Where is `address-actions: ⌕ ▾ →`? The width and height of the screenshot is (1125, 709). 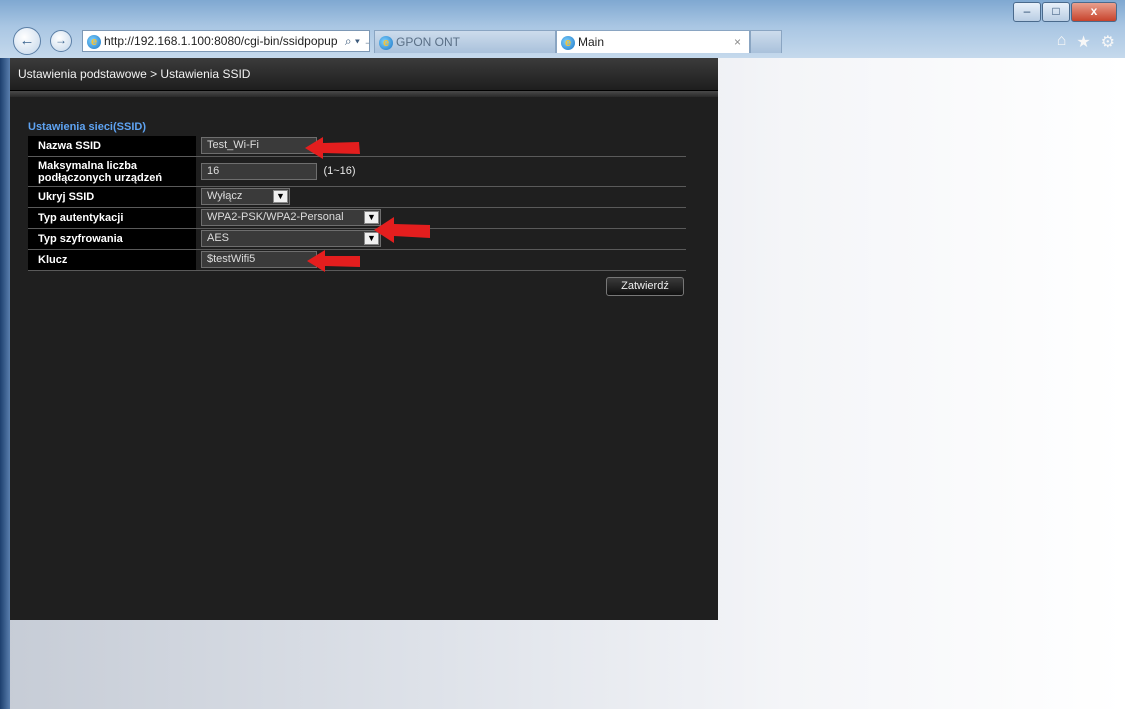
address-actions: ⌕ ▾ → is located at coordinates (357, 41).